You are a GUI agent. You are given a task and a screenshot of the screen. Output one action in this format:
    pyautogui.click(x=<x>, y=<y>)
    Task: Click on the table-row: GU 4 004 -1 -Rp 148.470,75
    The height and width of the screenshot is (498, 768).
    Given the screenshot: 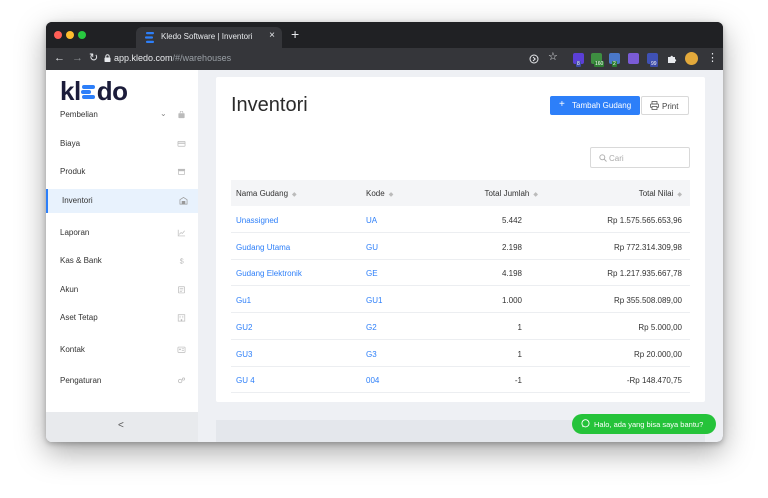 What is the action you would take?
    pyautogui.click(x=460, y=380)
    